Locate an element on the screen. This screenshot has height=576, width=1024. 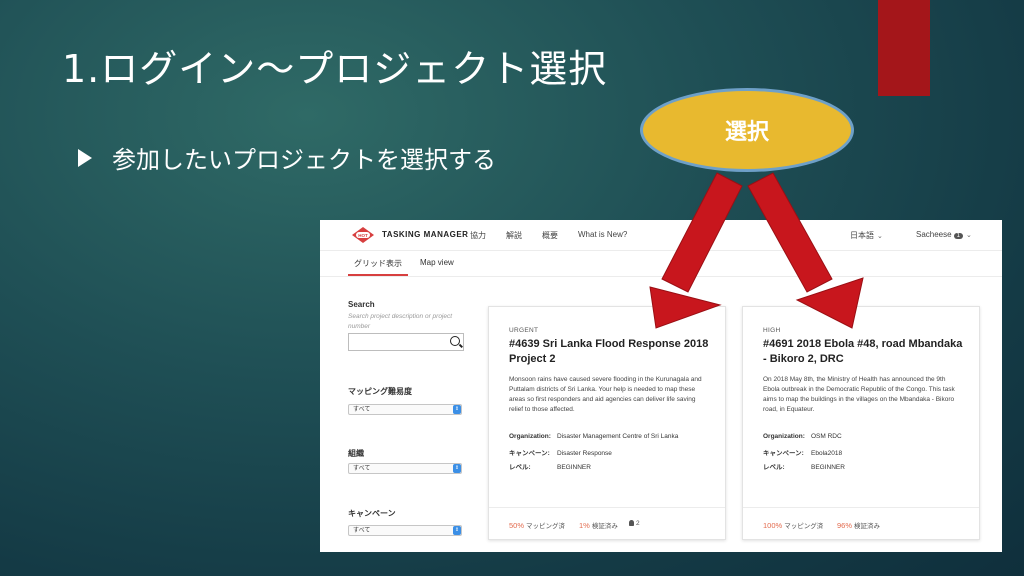
nav-item-whats-new: What is New? is located at coordinates (602, 234).